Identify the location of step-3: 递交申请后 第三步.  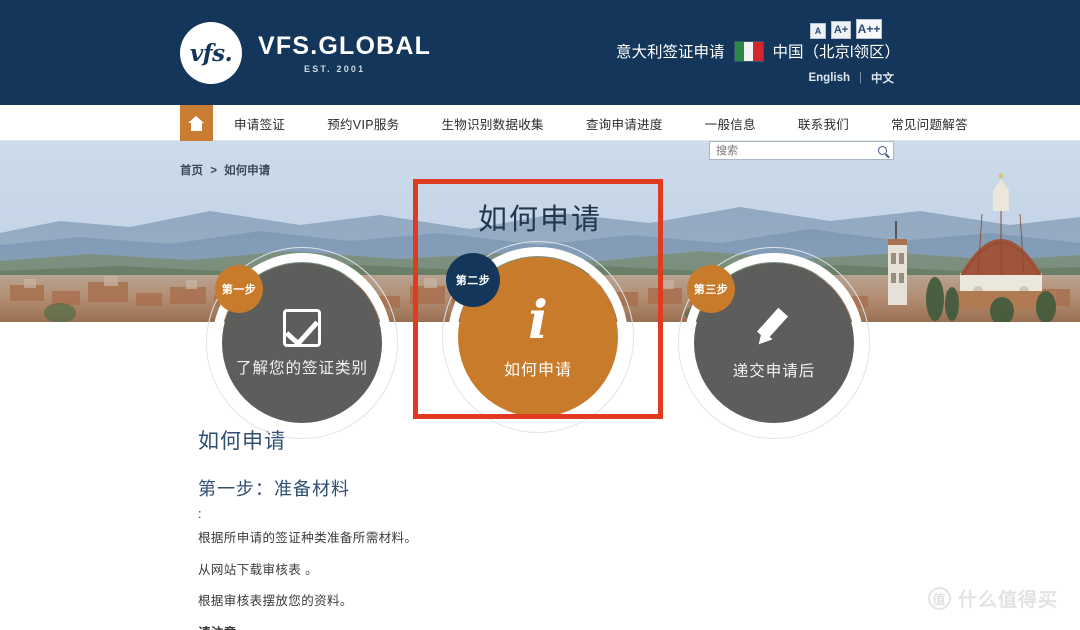
(774, 343).